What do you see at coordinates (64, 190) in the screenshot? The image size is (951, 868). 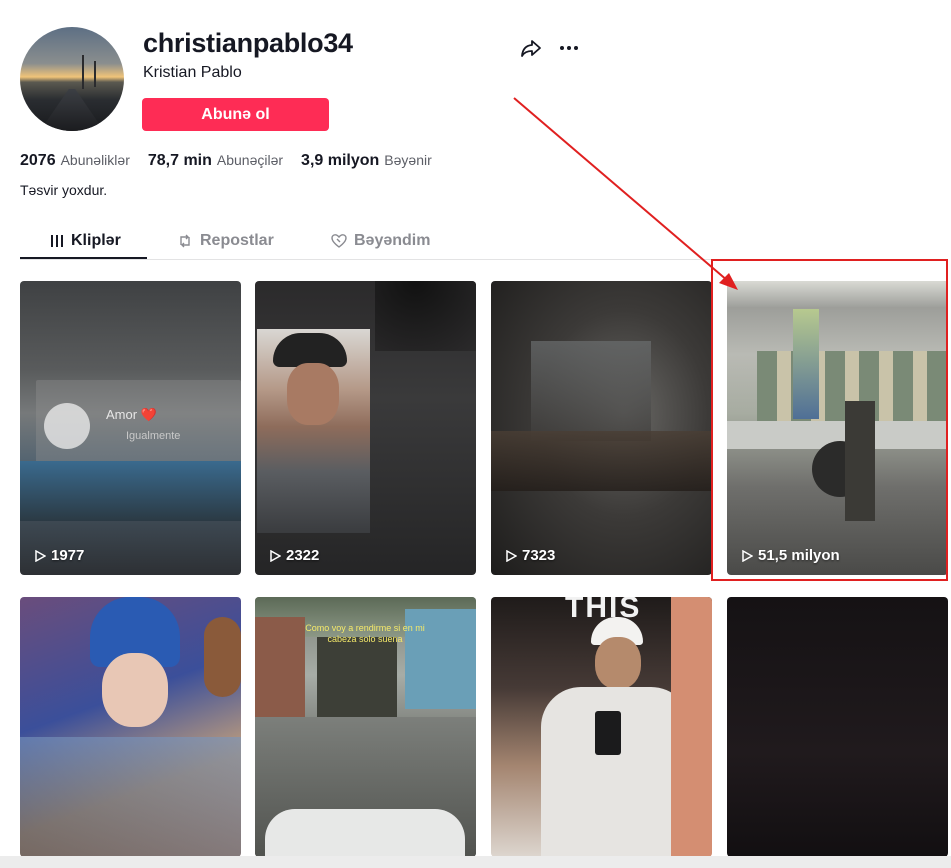 I see `profile-bio: Təsvir yoxdur.` at bounding box center [64, 190].